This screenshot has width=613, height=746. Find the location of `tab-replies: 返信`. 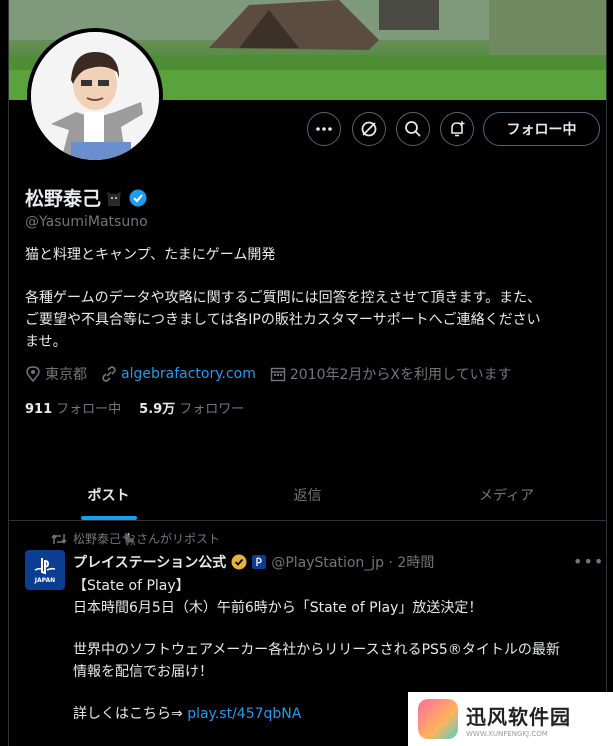

tab-replies: 返信 is located at coordinates (307, 495).